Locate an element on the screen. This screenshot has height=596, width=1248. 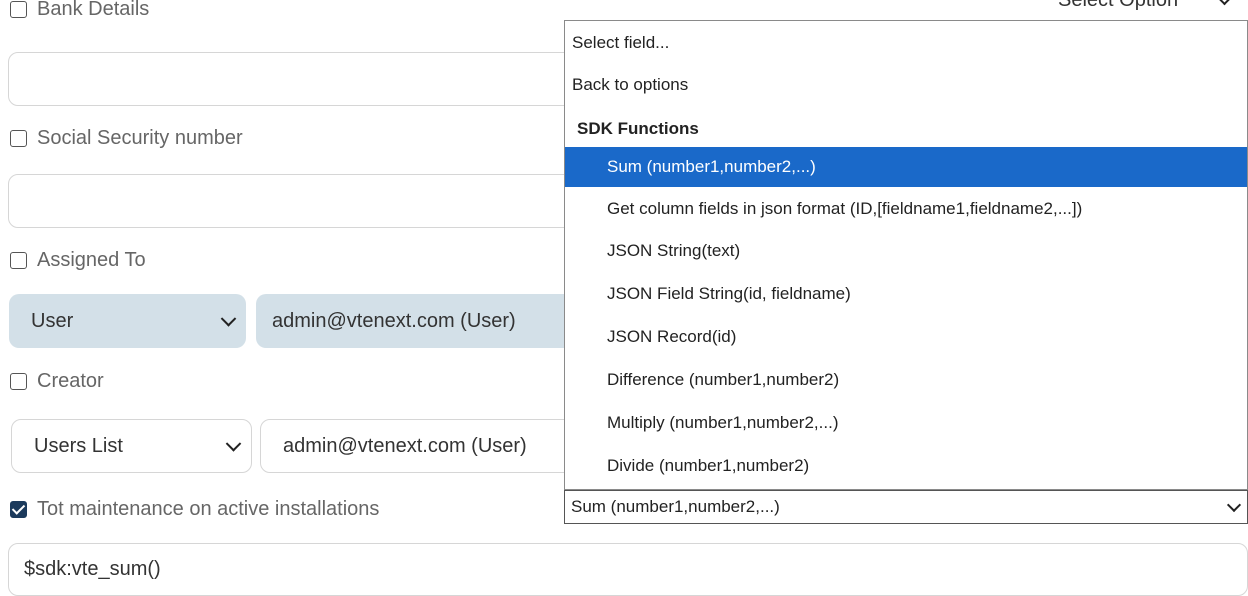
function-select: Sum (number1,number2,...) is located at coordinates (906, 507).